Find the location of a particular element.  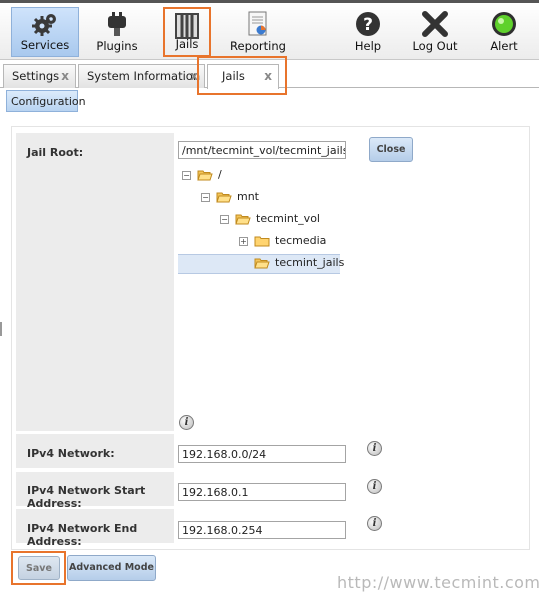

toolbar-logout: Log Out is located at coordinates (435, 32).